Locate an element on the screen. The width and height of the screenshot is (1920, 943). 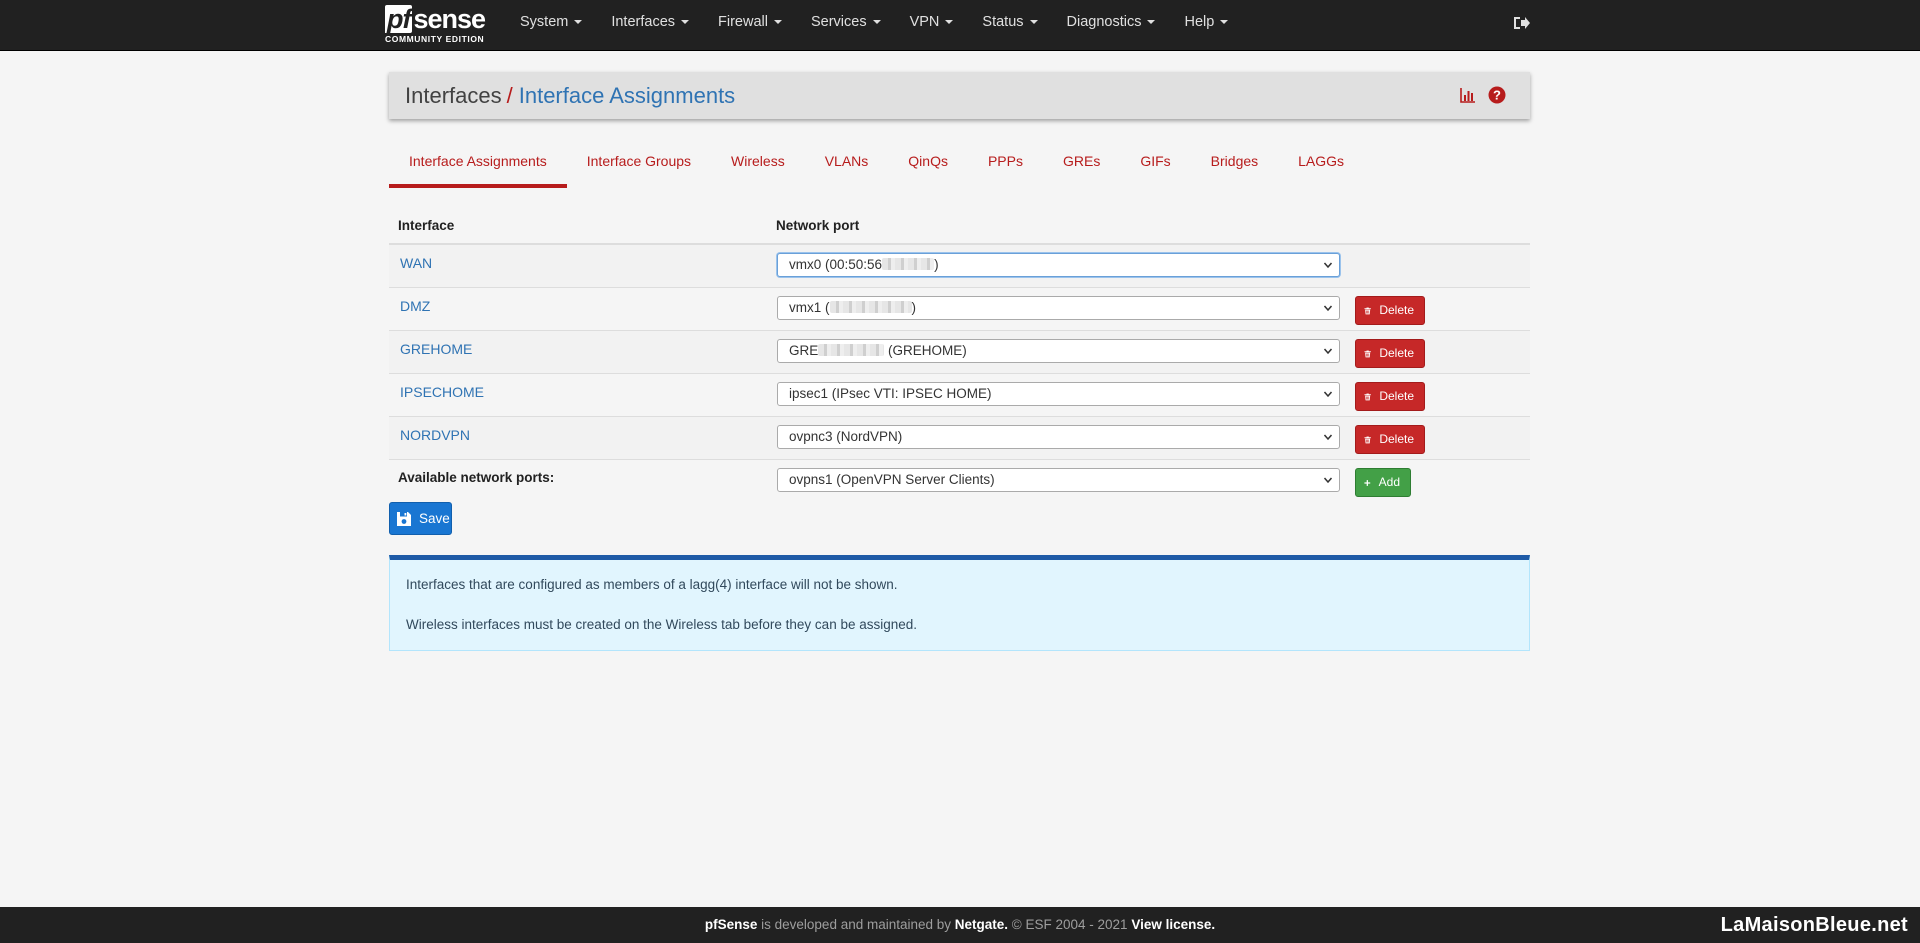
page-header: Interfaces / Interface Assignments ? is located at coordinates (959, 95).